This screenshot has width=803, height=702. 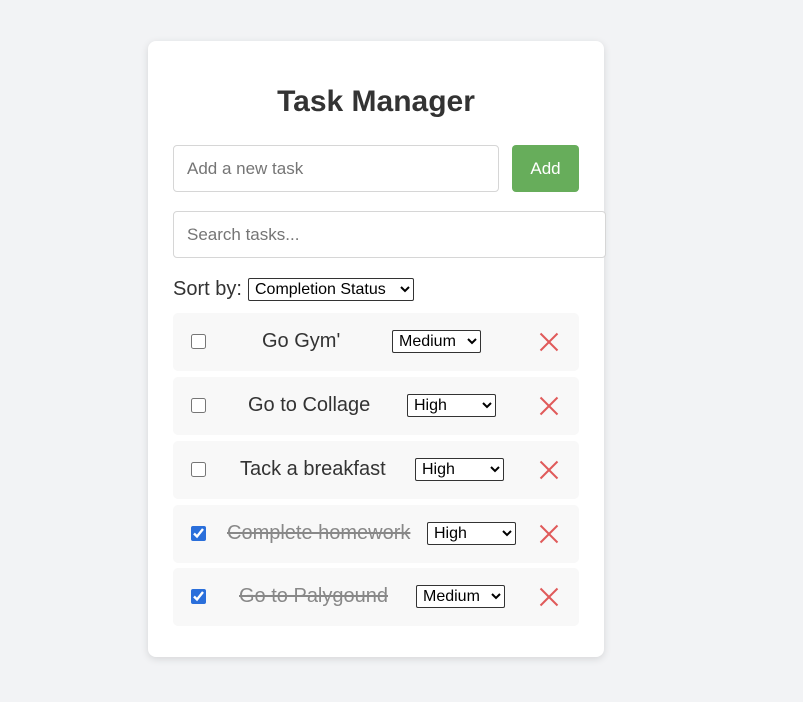 I want to click on sort-label: Sort by:, so click(x=207, y=289).